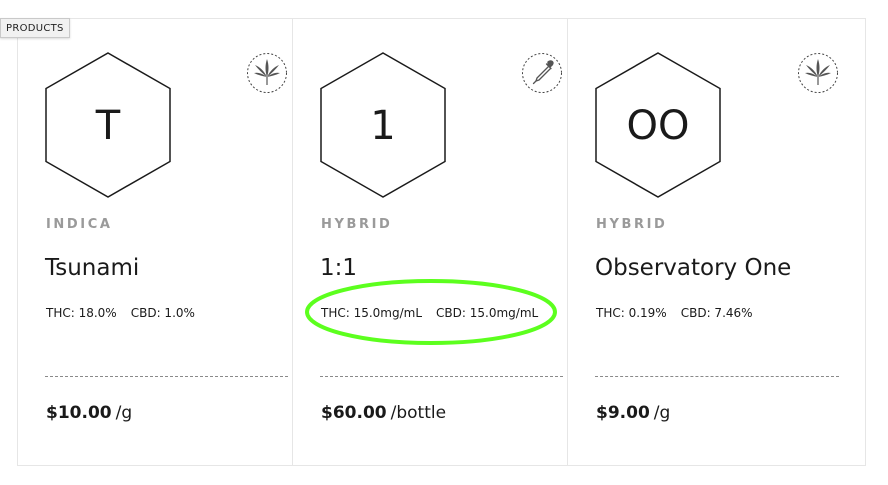 The image size is (888, 485). I want to click on cannabinoid-info: THC: 0.19% CBD: 7.46%, so click(674, 313).